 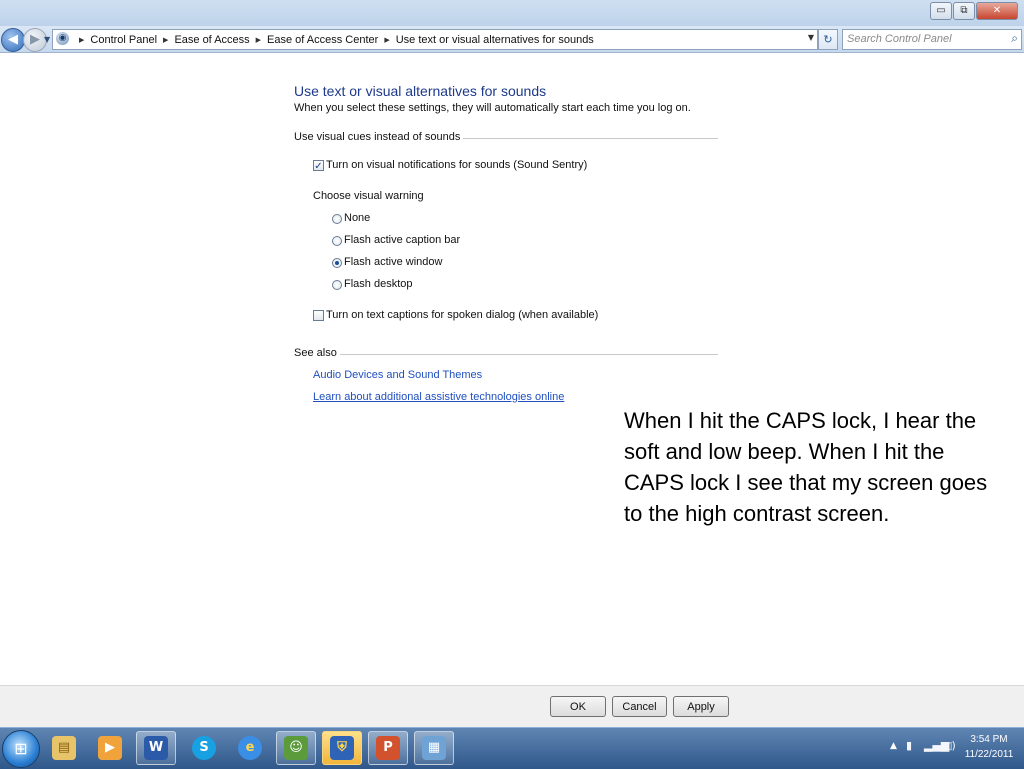 What do you see at coordinates (639, 706) in the screenshot?
I see `cancel-button: Cancel` at bounding box center [639, 706].